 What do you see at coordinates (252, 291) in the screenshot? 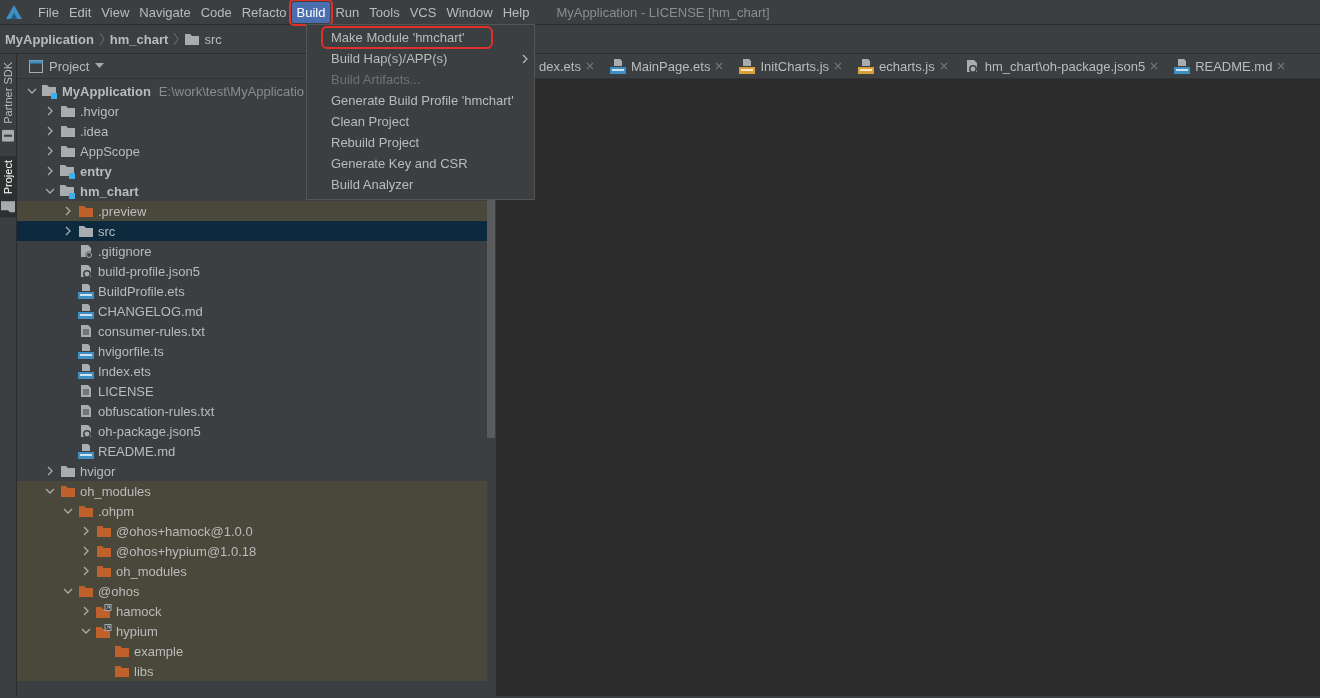
I see `tree-item: BuildProfile.ets` at bounding box center [252, 291].